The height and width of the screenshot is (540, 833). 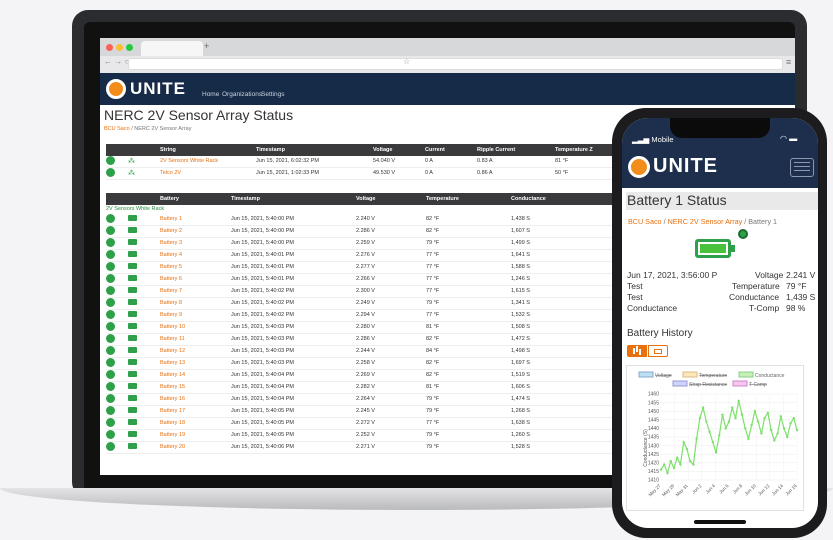 What do you see at coordinates (195, 243) in the screenshot?
I see `battery-name: Battery 3` at bounding box center [195, 243].